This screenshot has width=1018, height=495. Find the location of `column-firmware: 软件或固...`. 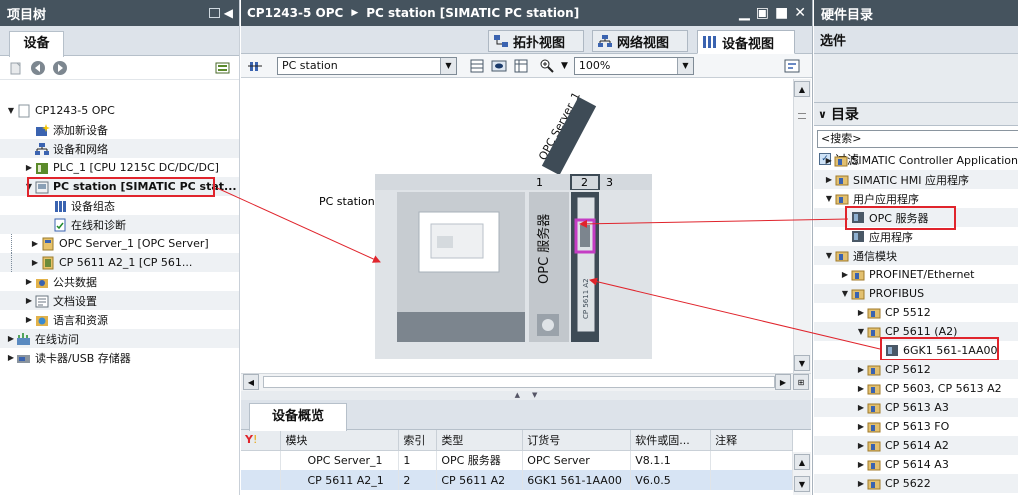

column-firmware: 软件或固... is located at coordinates (671, 440).